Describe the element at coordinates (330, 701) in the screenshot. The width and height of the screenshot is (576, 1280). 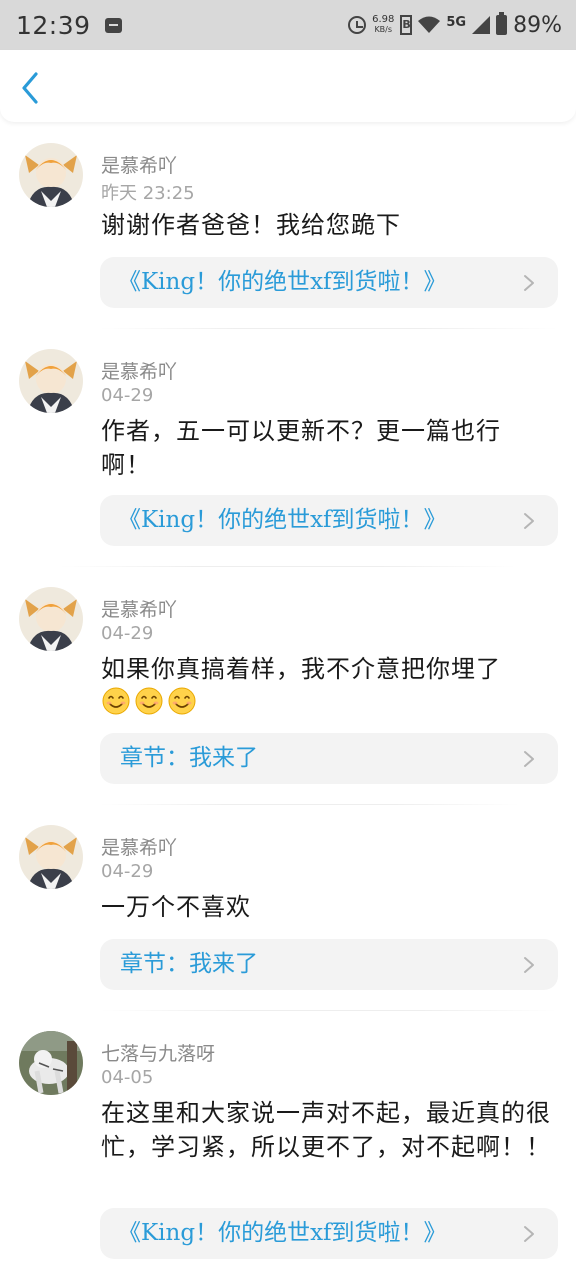
I see `emoji-row` at that location.